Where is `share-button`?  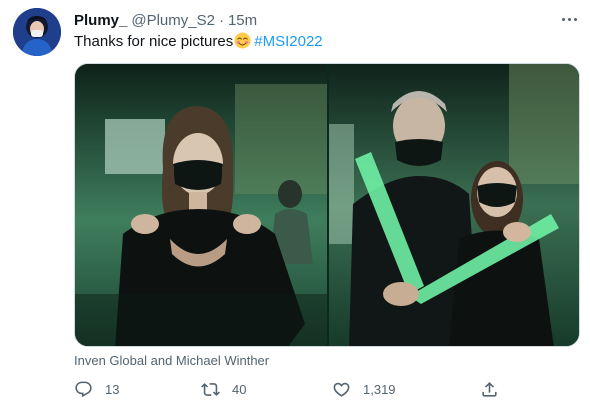
share-button is located at coordinates (489, 389).